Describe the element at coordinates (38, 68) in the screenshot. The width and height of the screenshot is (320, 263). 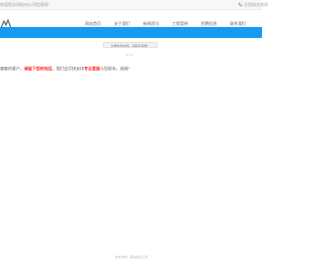
I see `content-highlight-phone: 请留下您的电话` at that location.